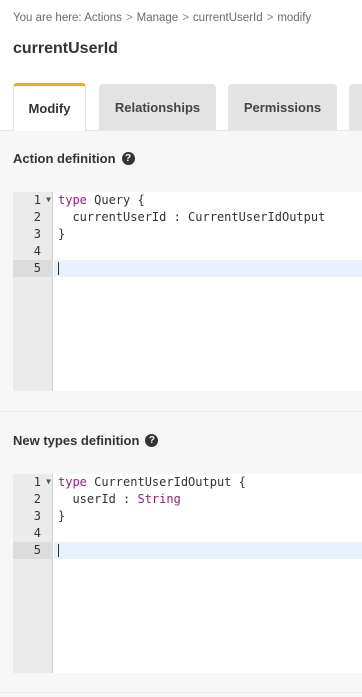 The image size is (362, 697). Describe the element at coordinates (355, 107) in the screenshot. I see `tab-overflow` at that location.